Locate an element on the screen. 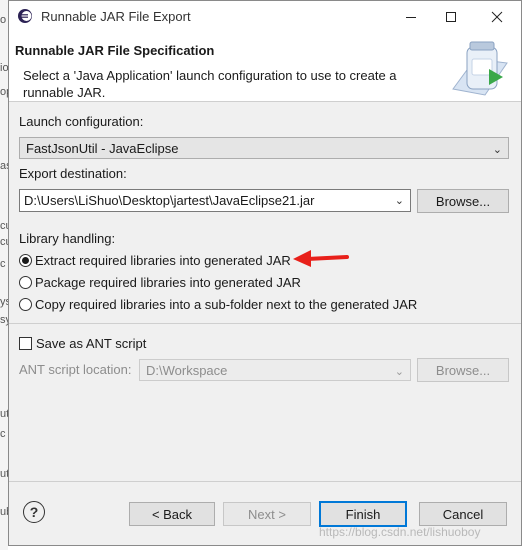 Image resolution: width=526 pixels, height=550 pixels. page-title: Runnable JAR File Specification is located at coordinates (115, 50).